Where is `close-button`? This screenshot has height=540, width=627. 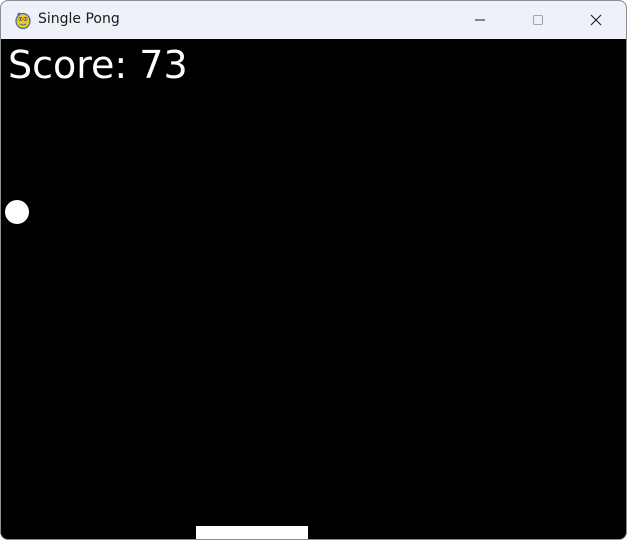
close-button is located at coordinates (596, 20).